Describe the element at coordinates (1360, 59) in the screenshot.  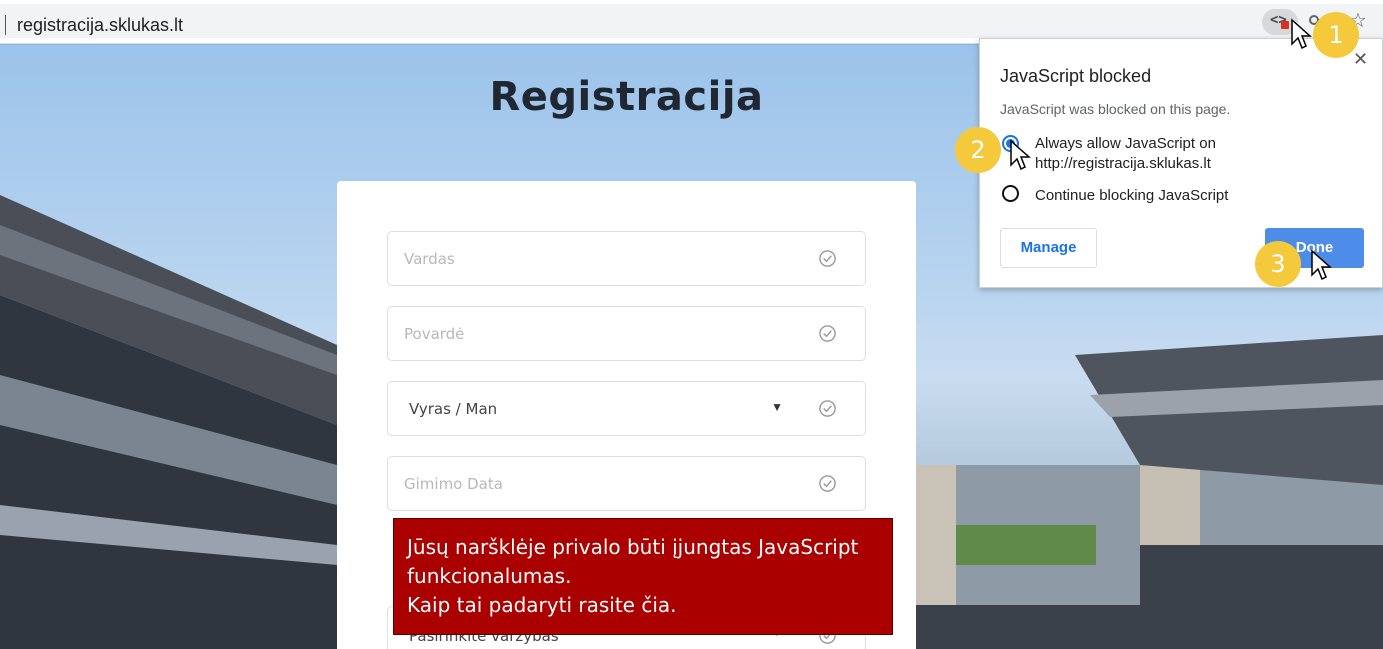
I see `close-icon: ✕` at that location.